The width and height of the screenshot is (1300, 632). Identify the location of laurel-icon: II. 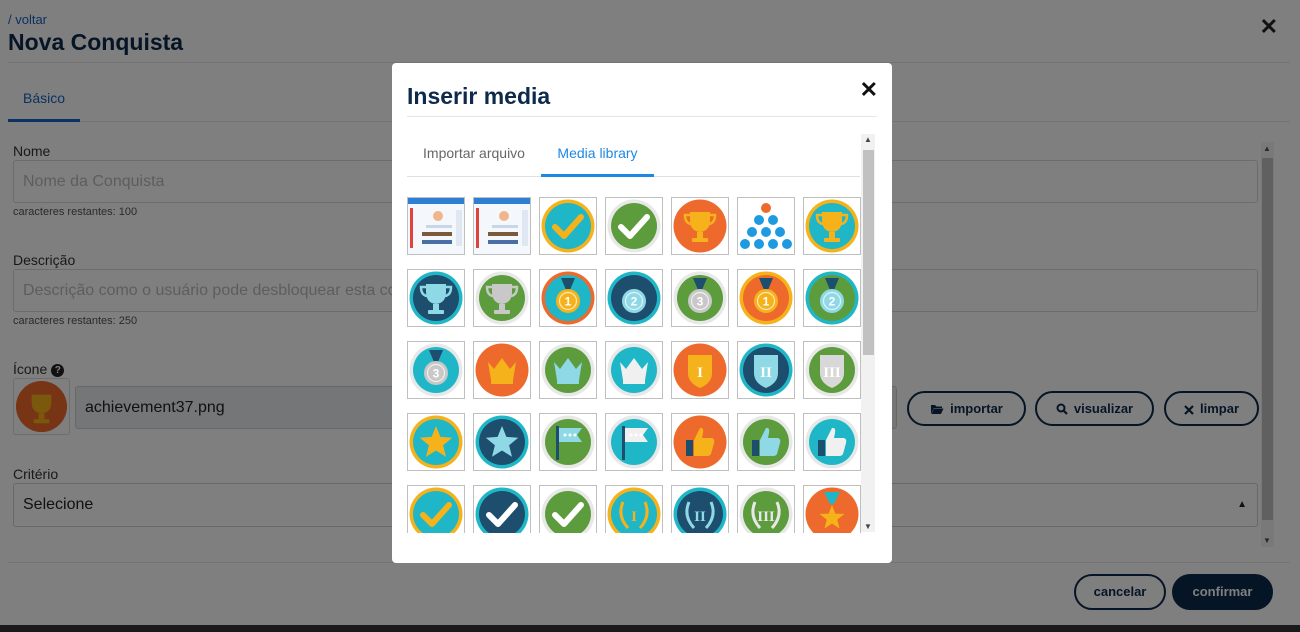
(700, 510).